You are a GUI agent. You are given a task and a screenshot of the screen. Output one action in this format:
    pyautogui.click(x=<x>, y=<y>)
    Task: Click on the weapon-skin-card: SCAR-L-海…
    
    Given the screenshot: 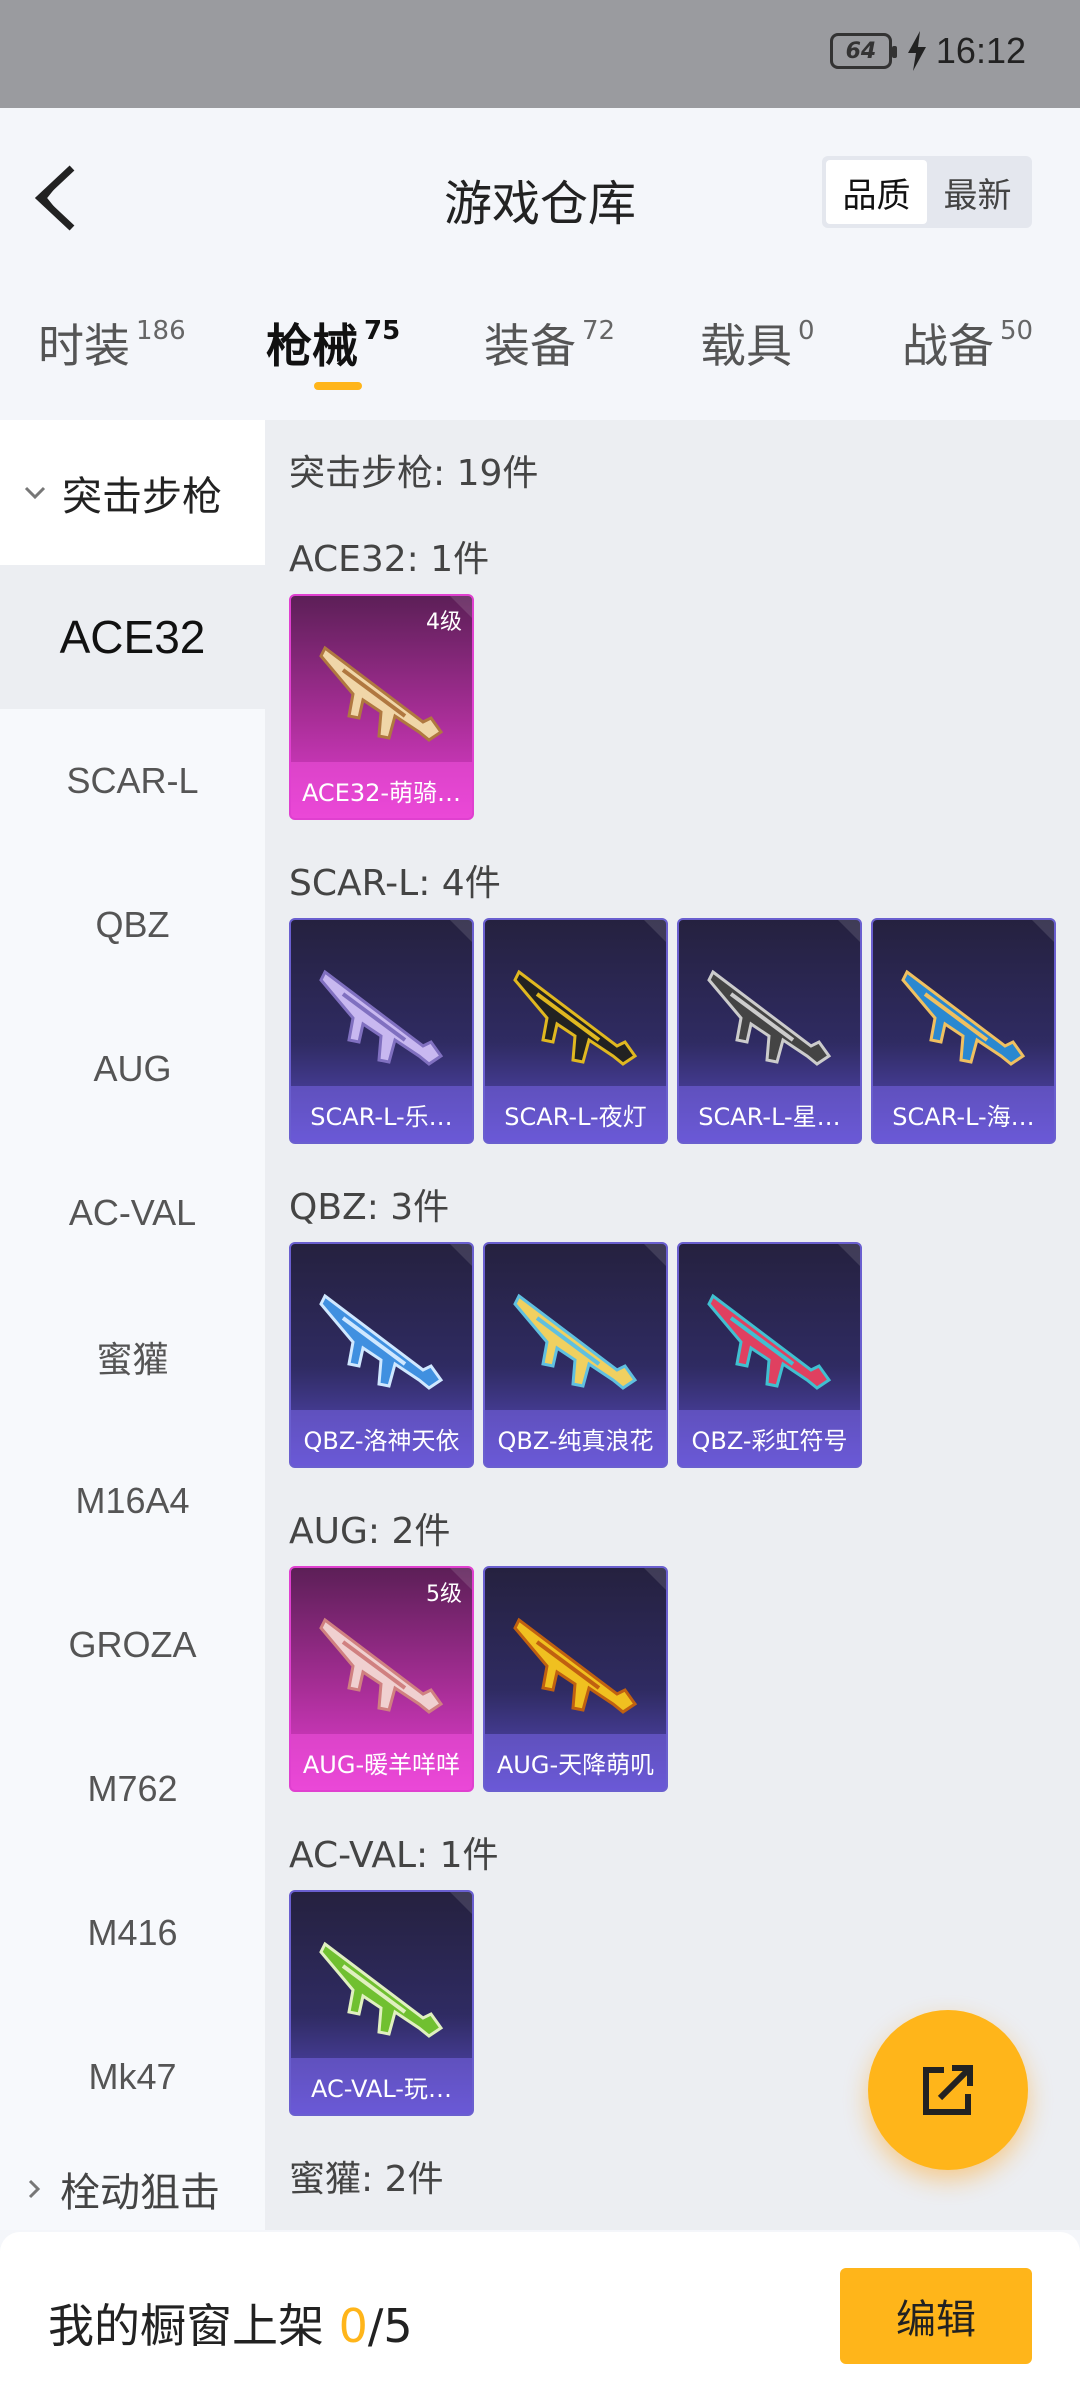 What is the action you would take?
    pyautogui.click(x=963, y=1031)
    